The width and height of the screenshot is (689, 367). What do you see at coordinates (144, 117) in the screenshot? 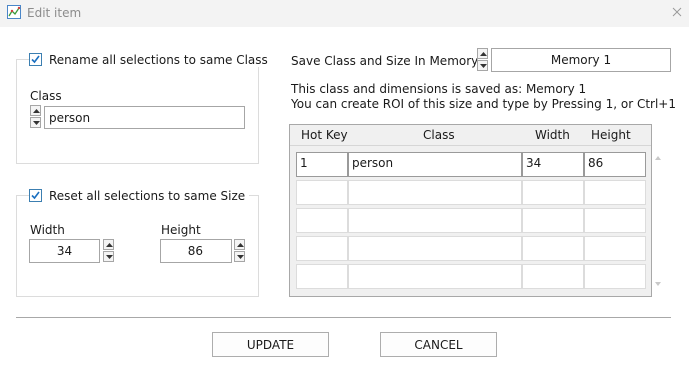
I see `class-input: person` at bounding box center [144, 117].